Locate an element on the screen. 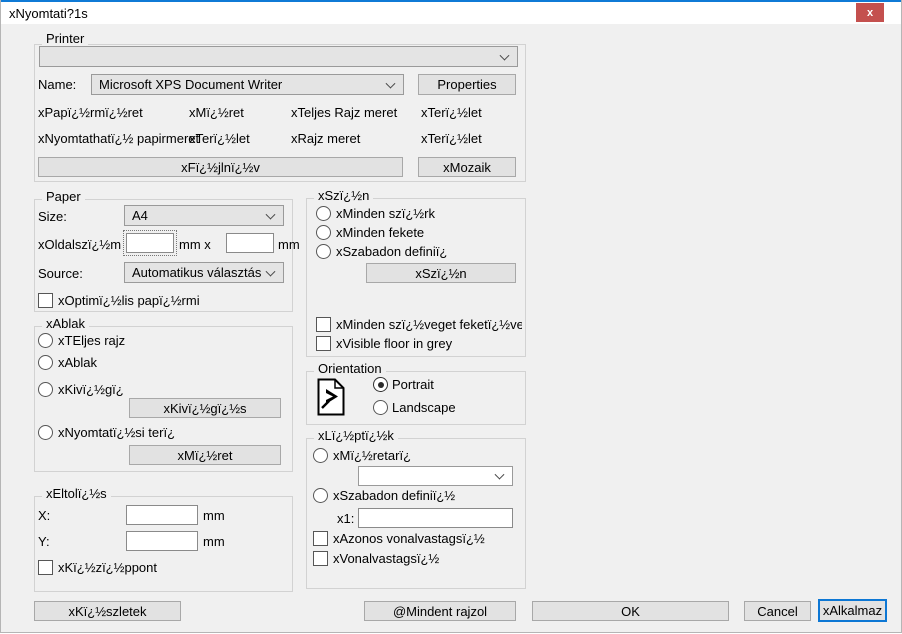 This screenshot has width=902, height=634. text-black-checkbox is located at coordinates (323, 324).